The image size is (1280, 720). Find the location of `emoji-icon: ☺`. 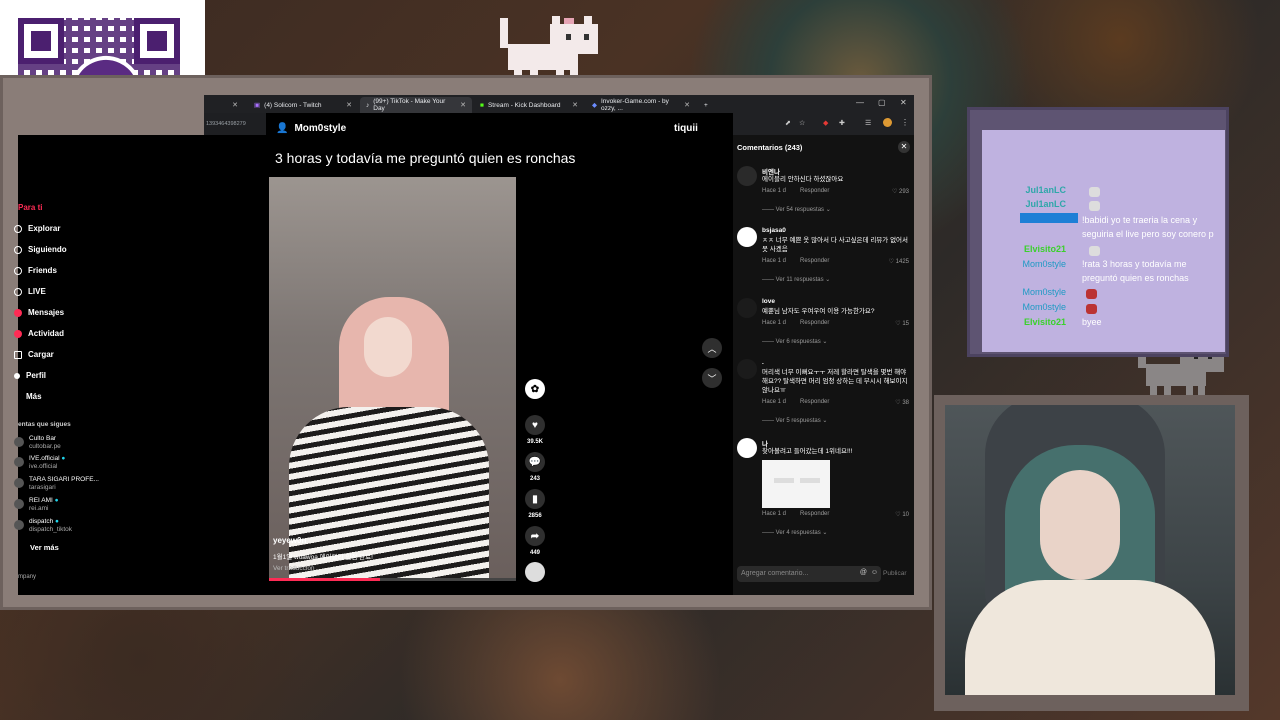

emoji-icon: ☺ is located at coordinates (874, 572).